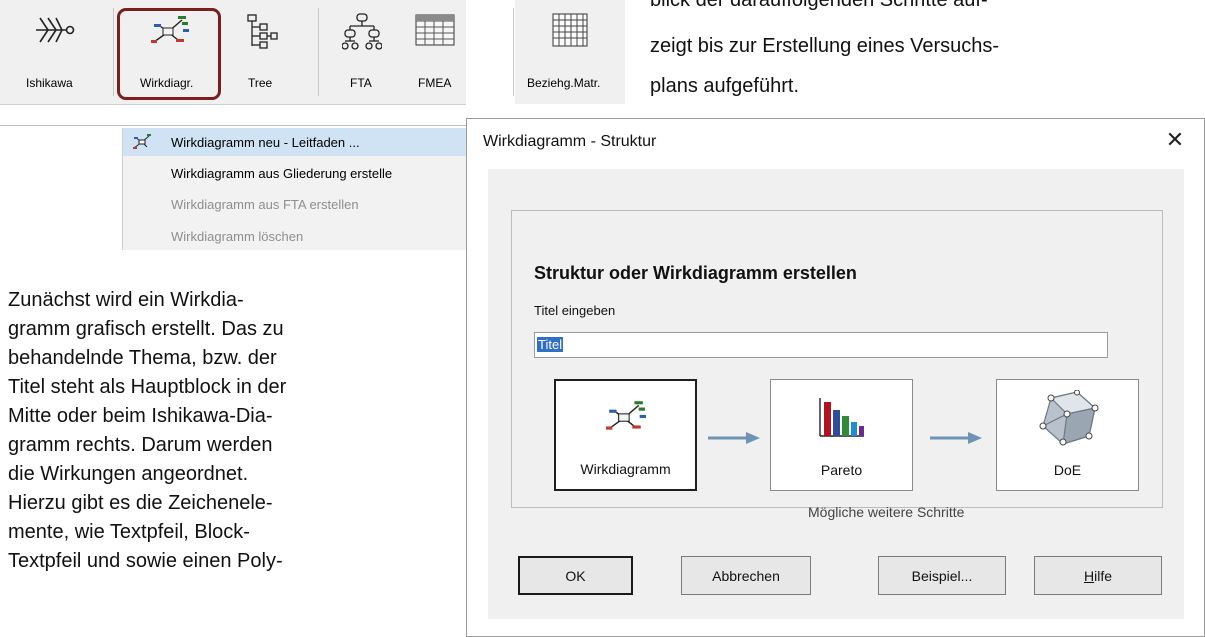 The width and height of the screenshot is (1205, 637). Describe the element at coordinates (233, 125) in the screenshot. I see `toolbar-bottom-line` at that location.